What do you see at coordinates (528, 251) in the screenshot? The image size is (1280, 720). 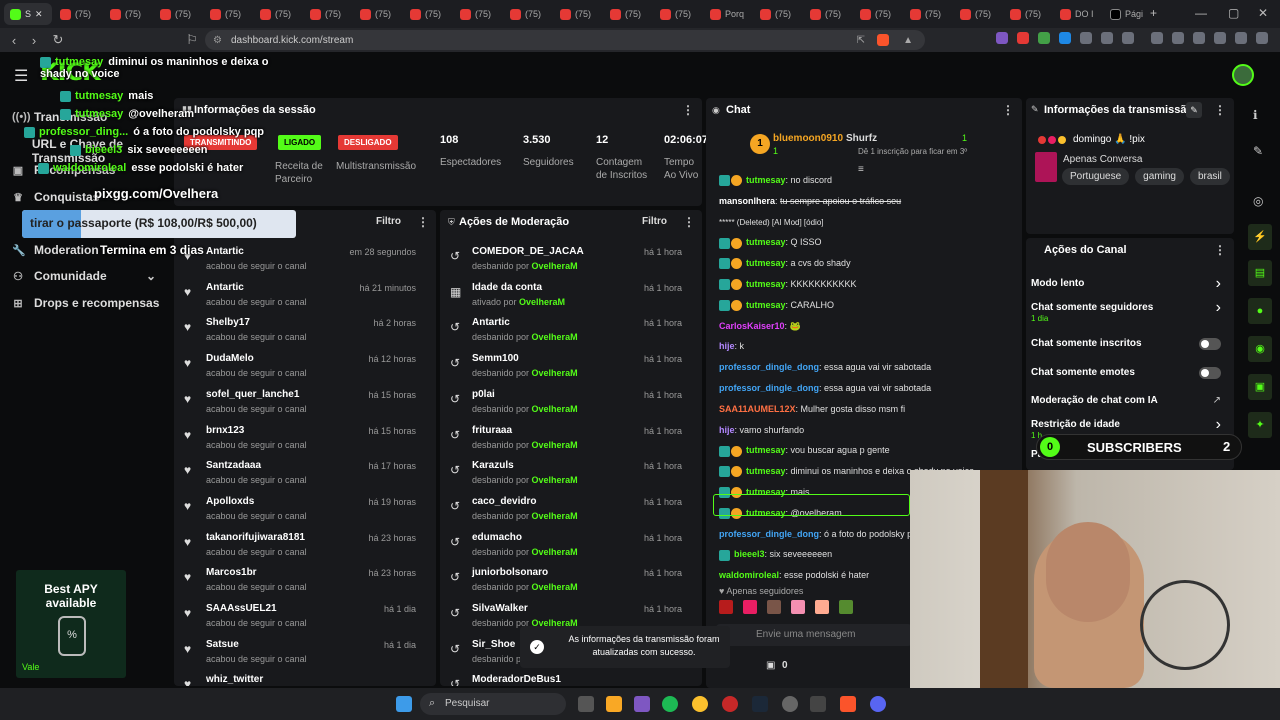 I see `mod-action-target: COMEDOR_DE_JACAA` at bounding box center [528, 251].